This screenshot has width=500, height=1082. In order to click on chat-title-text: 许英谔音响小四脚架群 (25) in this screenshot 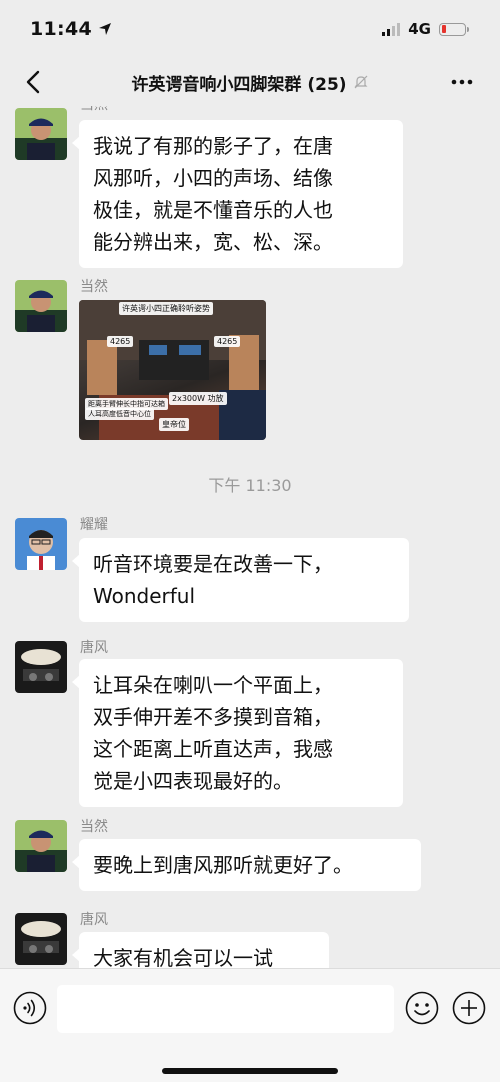, I will do `click(239, 84)`.